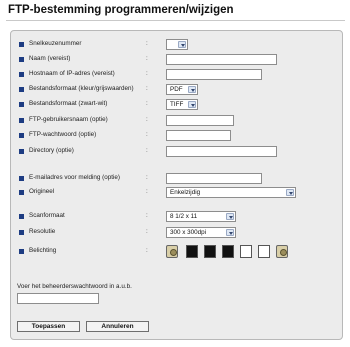 This screenshot has width=350, height=347. Describe the element at coordinates (81, 88) in the screenshot. I see `field-label: Bestandsformaat (kleur/grijswaarden)` at that location.